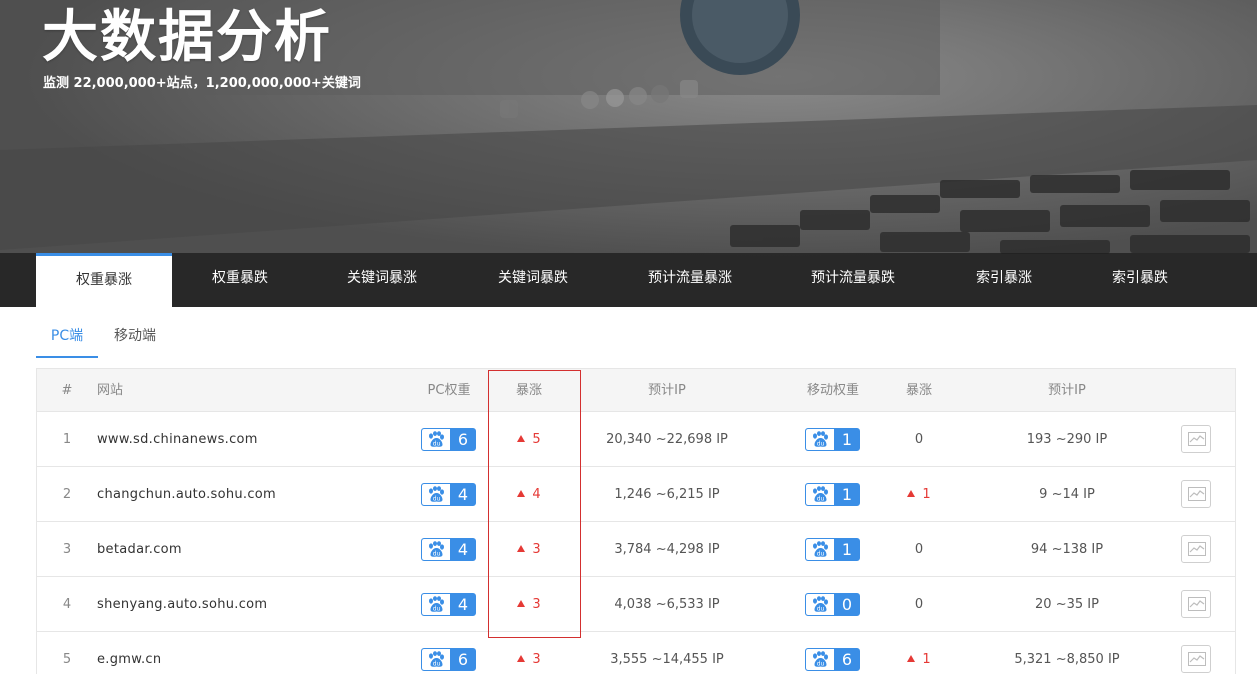 This screenshot has width=1257, height=674. Describe the element at coordinates (1067, 494) in the screenshot. I see `mobile-ip-range: 9 ~14 IP` at that location.